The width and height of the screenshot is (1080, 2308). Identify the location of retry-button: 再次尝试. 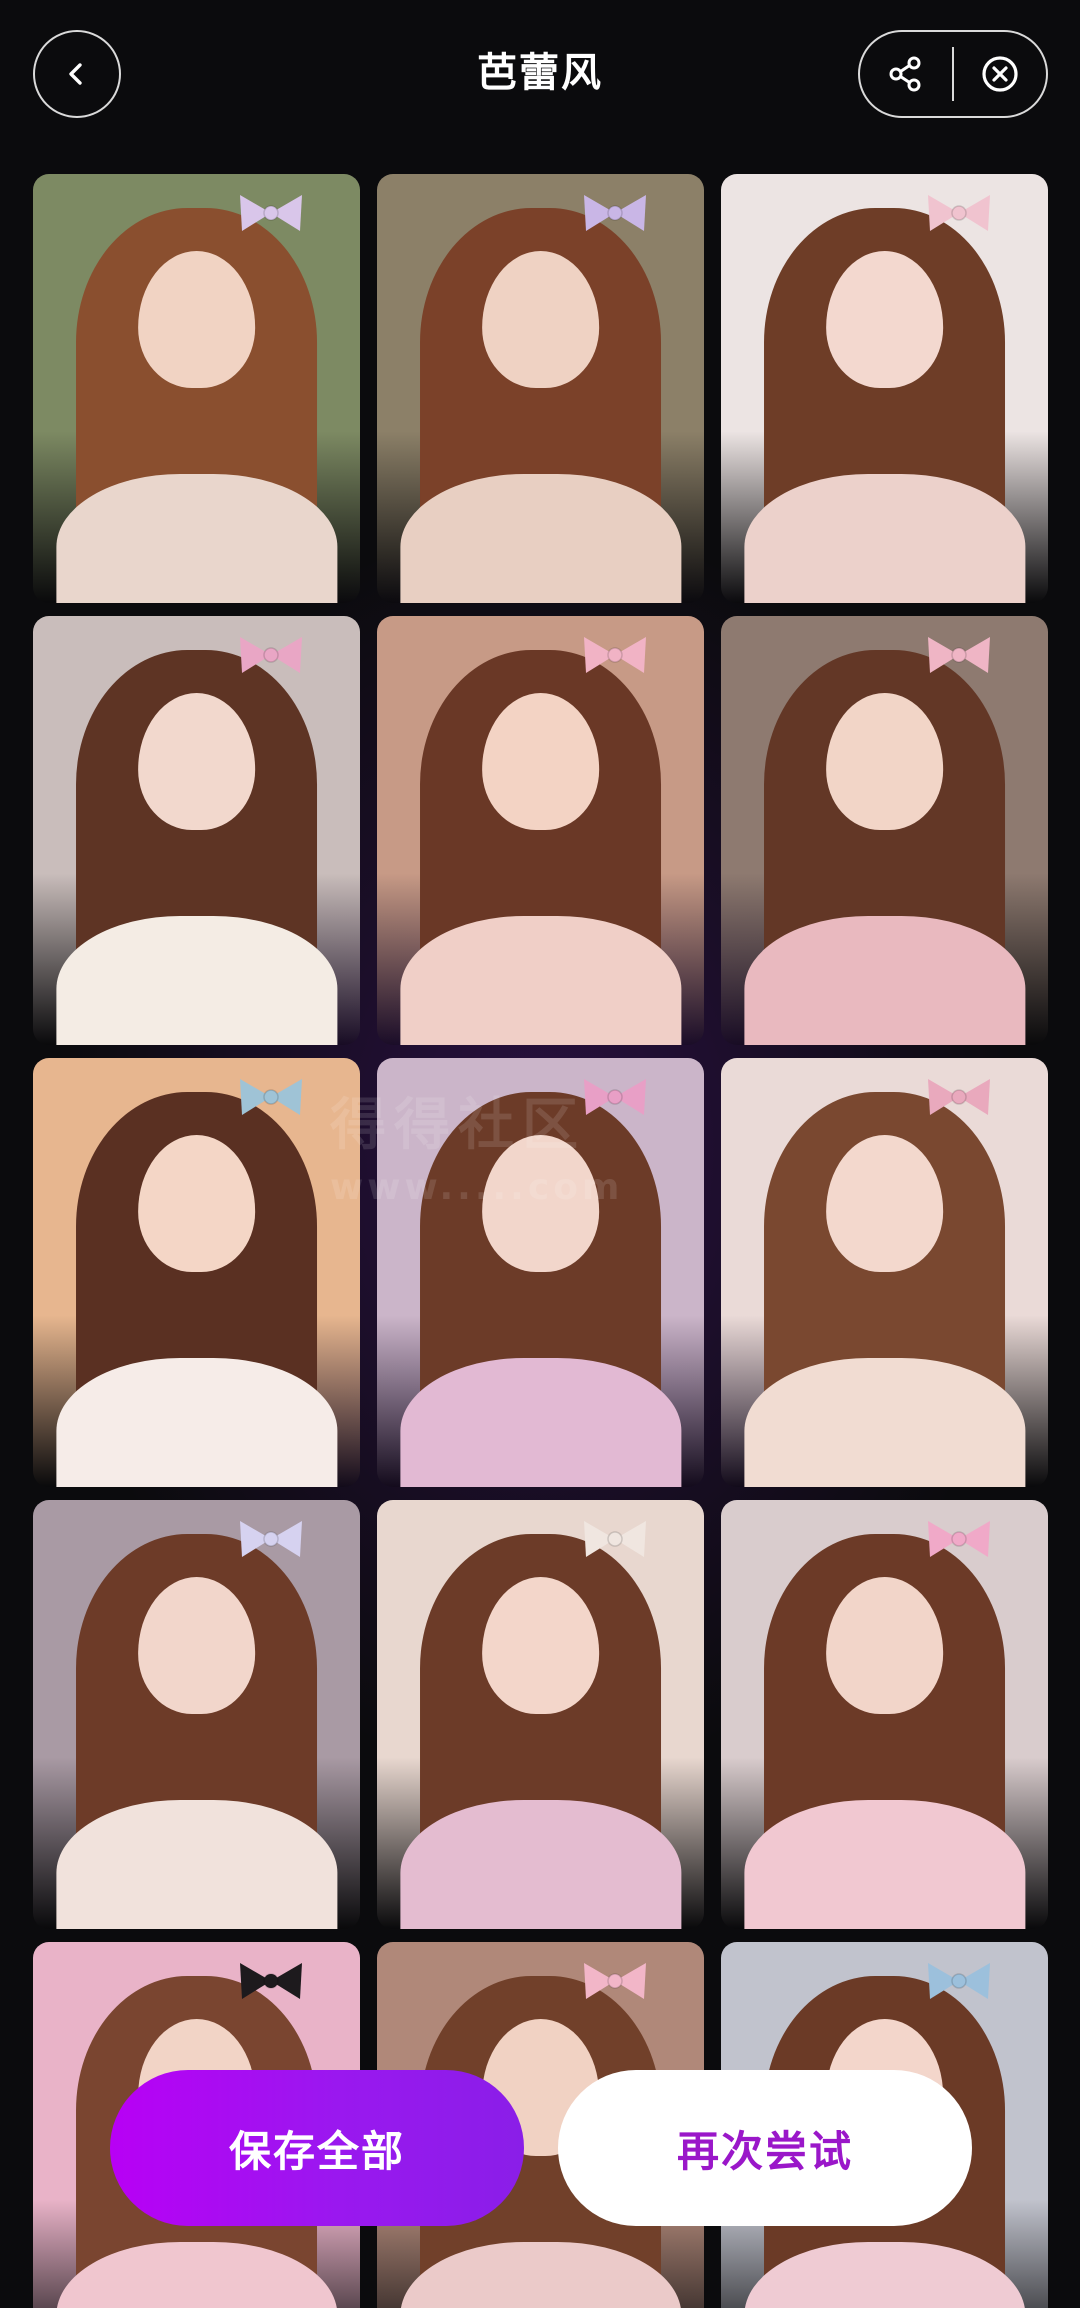
(765, 2148).